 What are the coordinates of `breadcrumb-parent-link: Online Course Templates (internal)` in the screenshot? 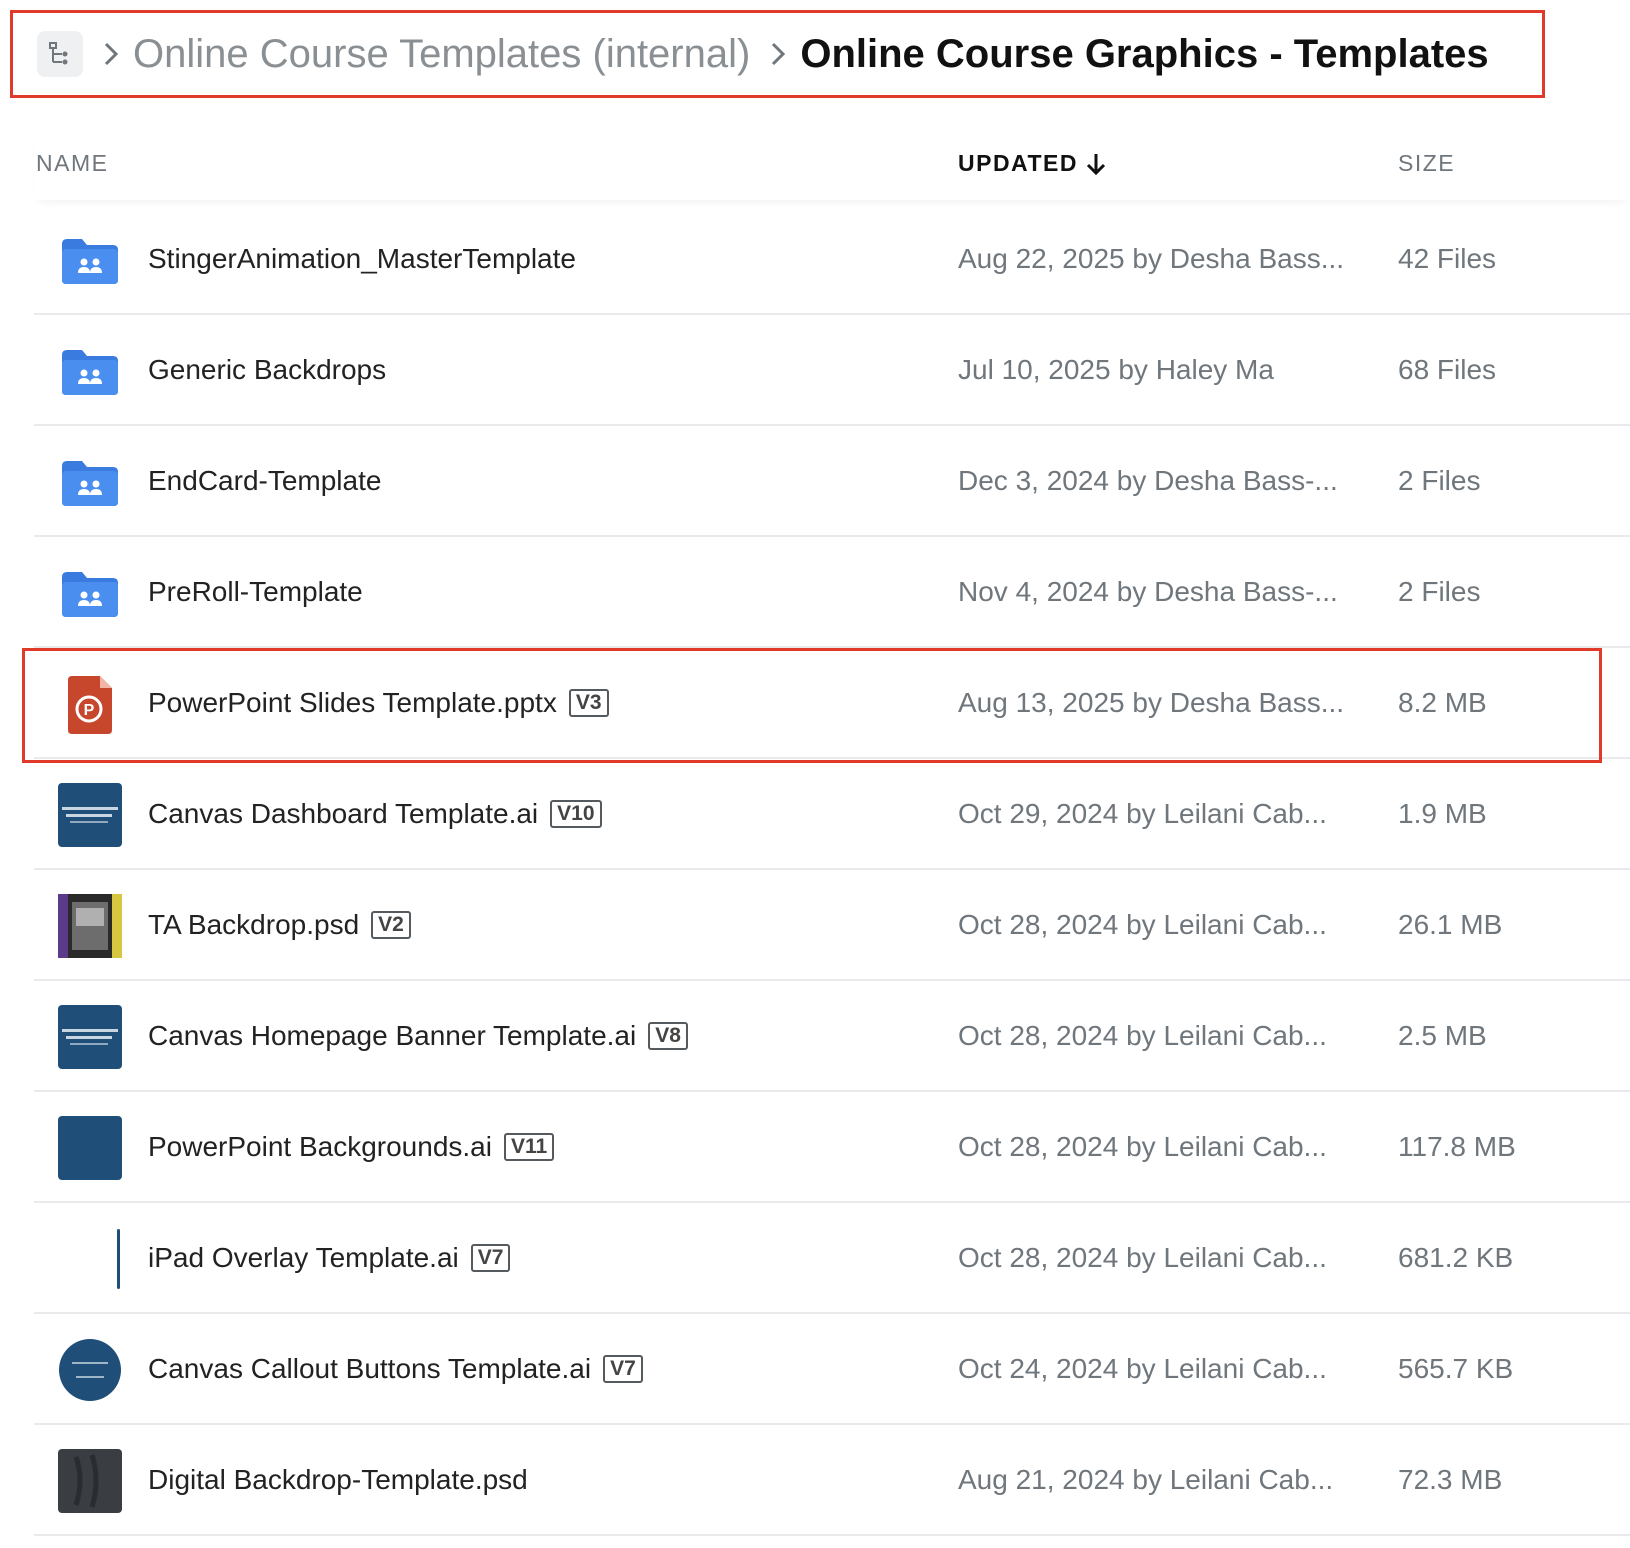 It's located at (441, 54).